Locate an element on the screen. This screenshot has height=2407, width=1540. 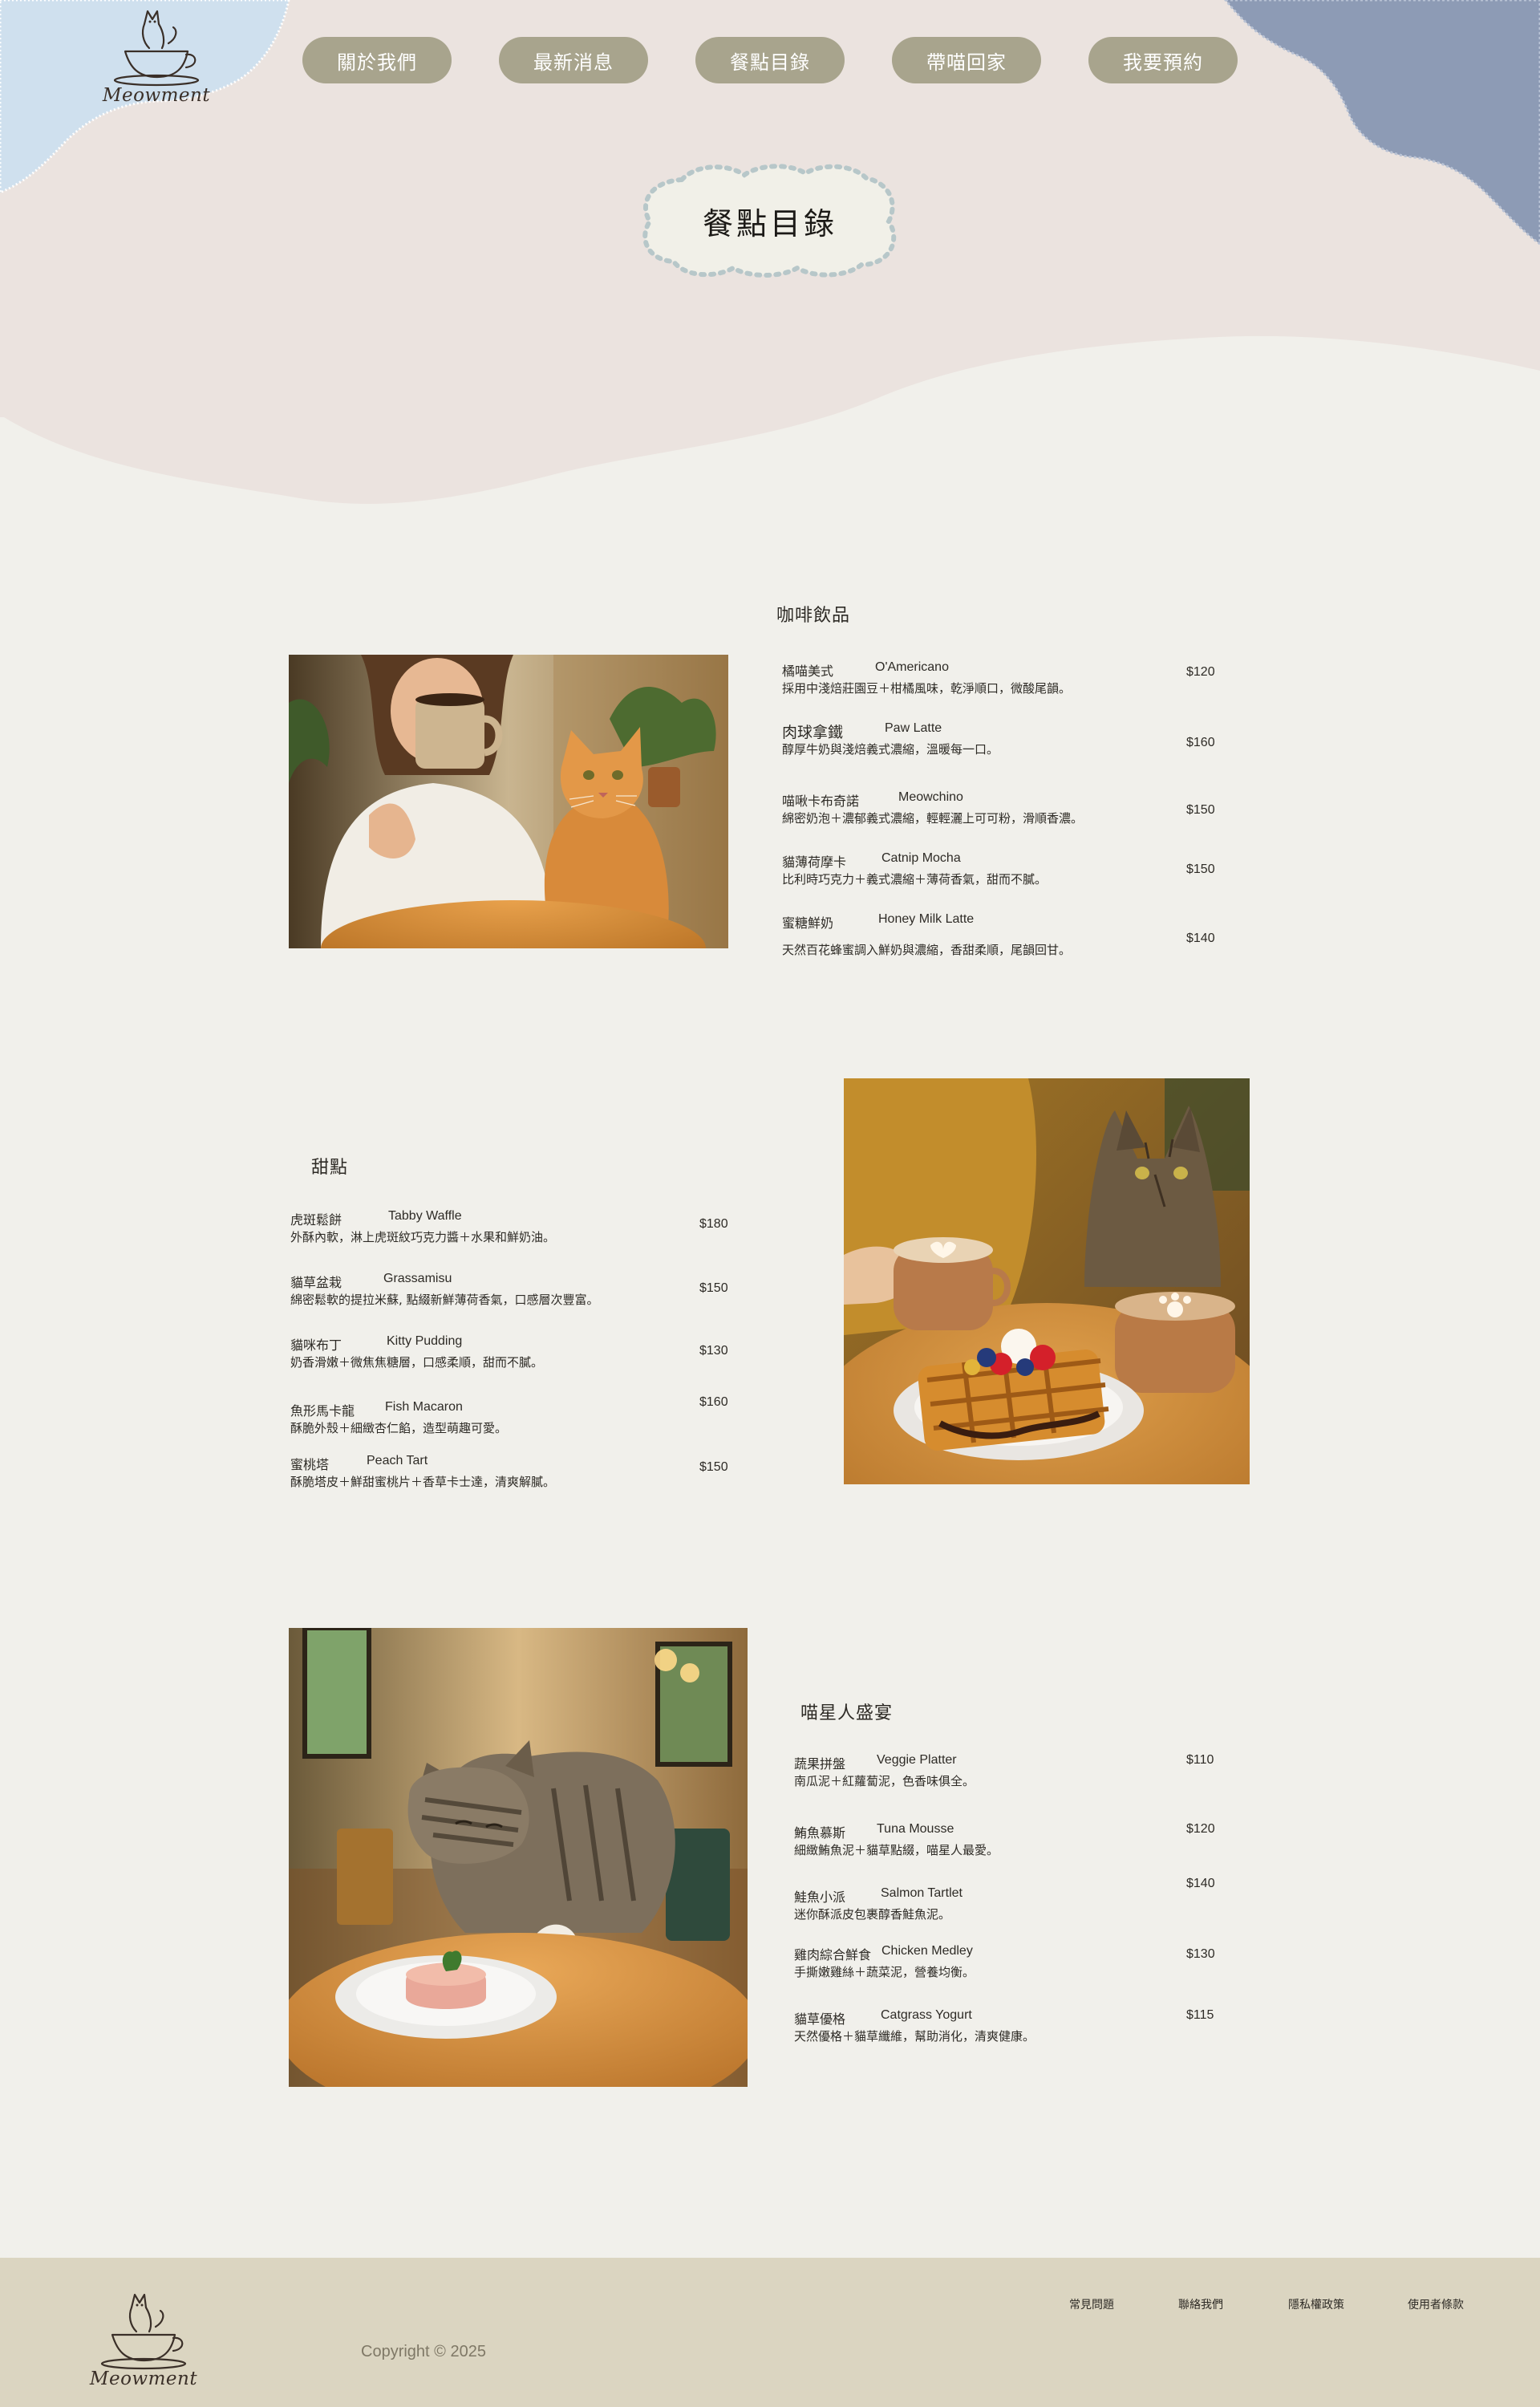
item-name-zh: 貓薄荷摩卡 is located at coordinates (814, 862).